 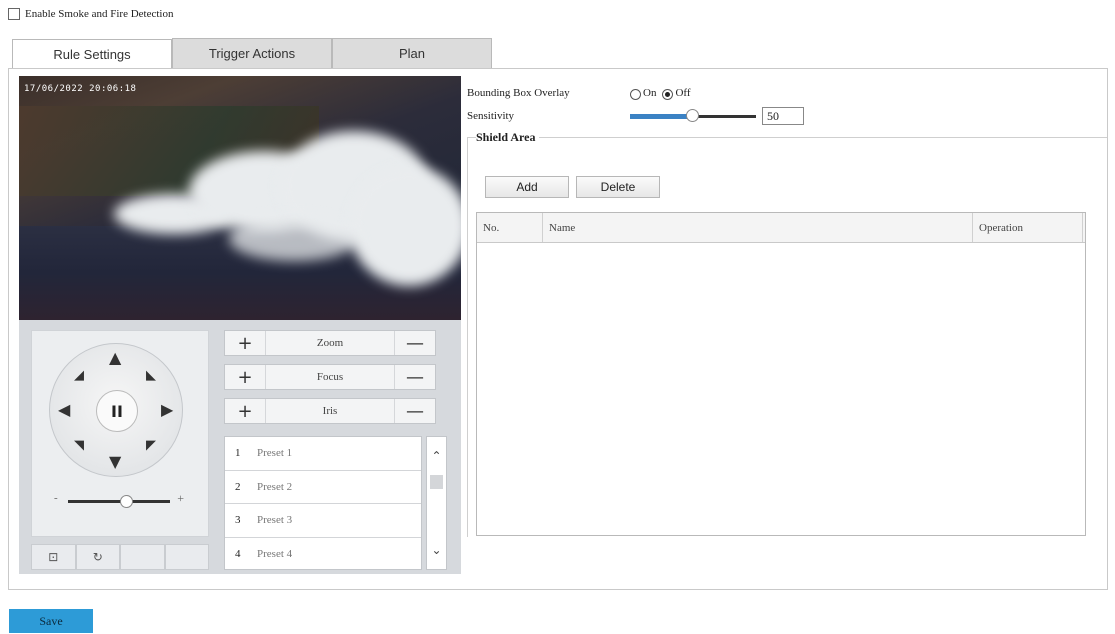 I want to click on preset-scrollbar: ⌃ ⌄, so click(x=436, y=503).